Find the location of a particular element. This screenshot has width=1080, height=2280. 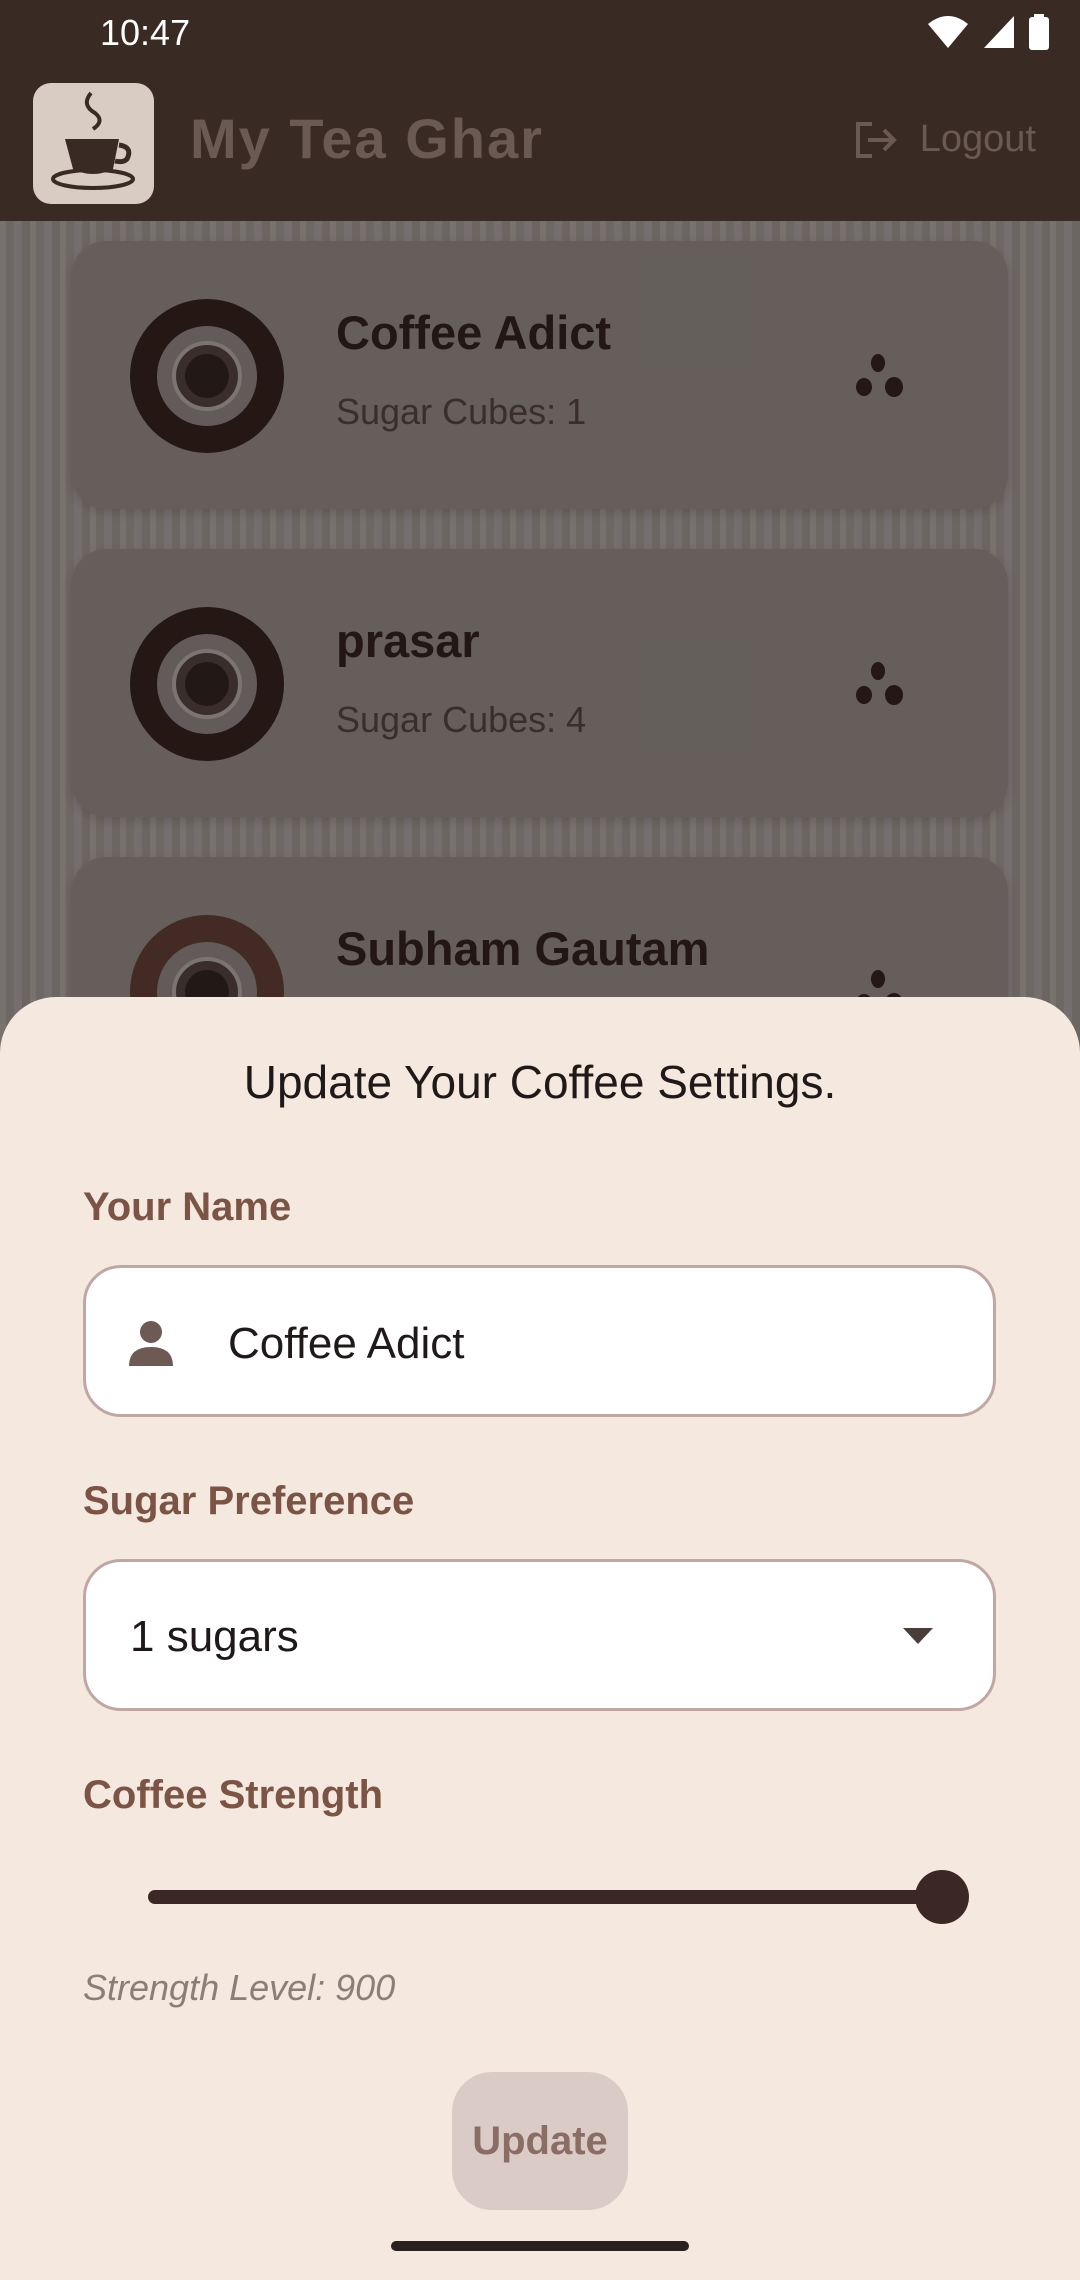

name-input is located at coordinates (588, 1344).